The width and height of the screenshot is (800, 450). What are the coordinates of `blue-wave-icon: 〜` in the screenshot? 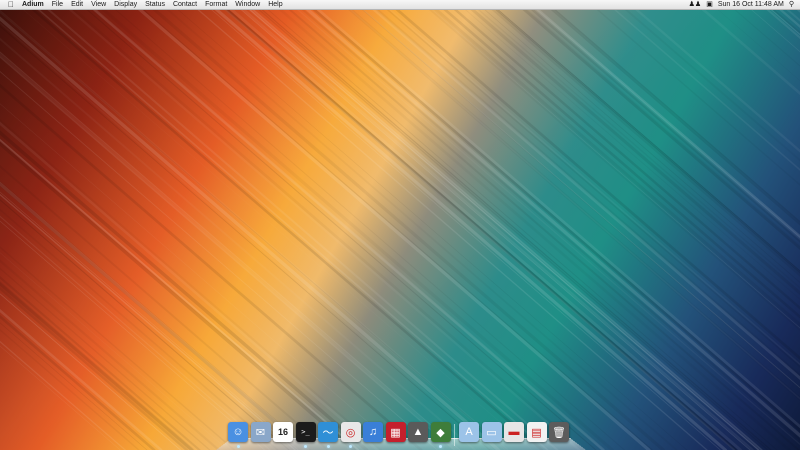 It's located at (328, 432).